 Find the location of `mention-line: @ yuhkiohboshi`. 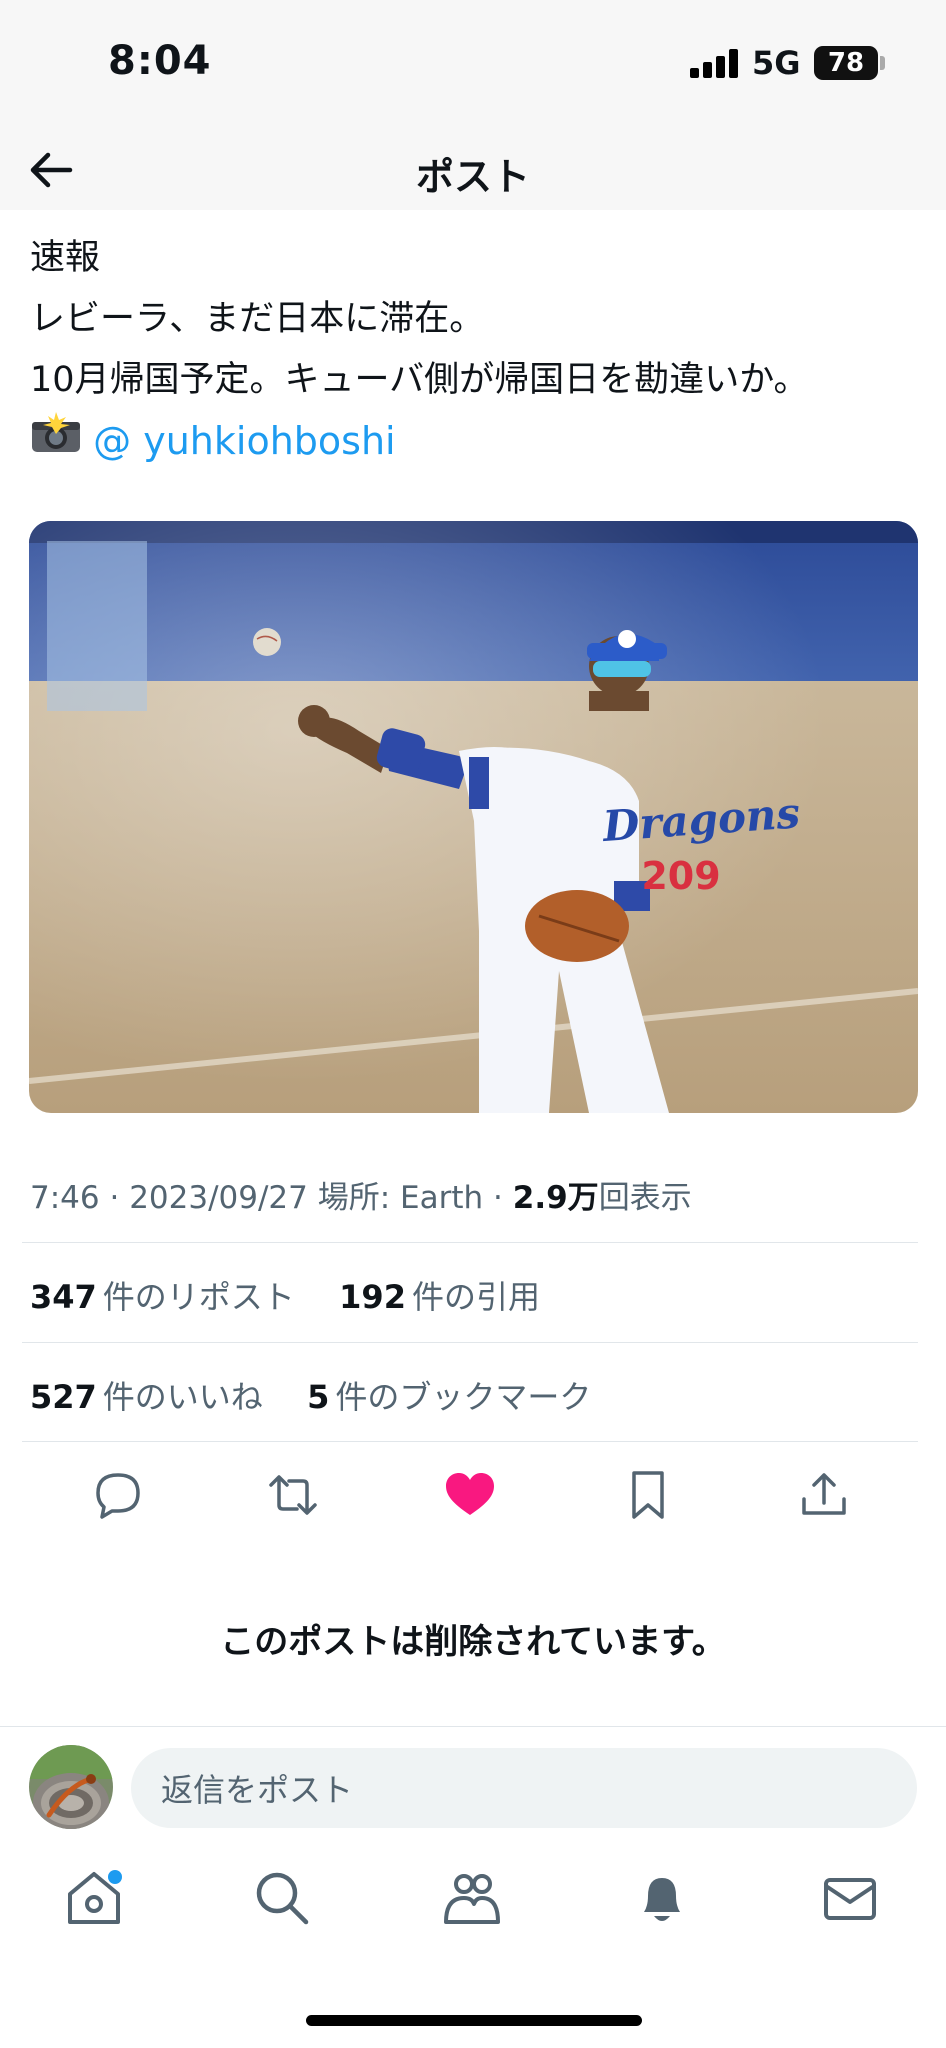

mention-line: @ yuhkiohboshi is located at coordinates (475, 442).